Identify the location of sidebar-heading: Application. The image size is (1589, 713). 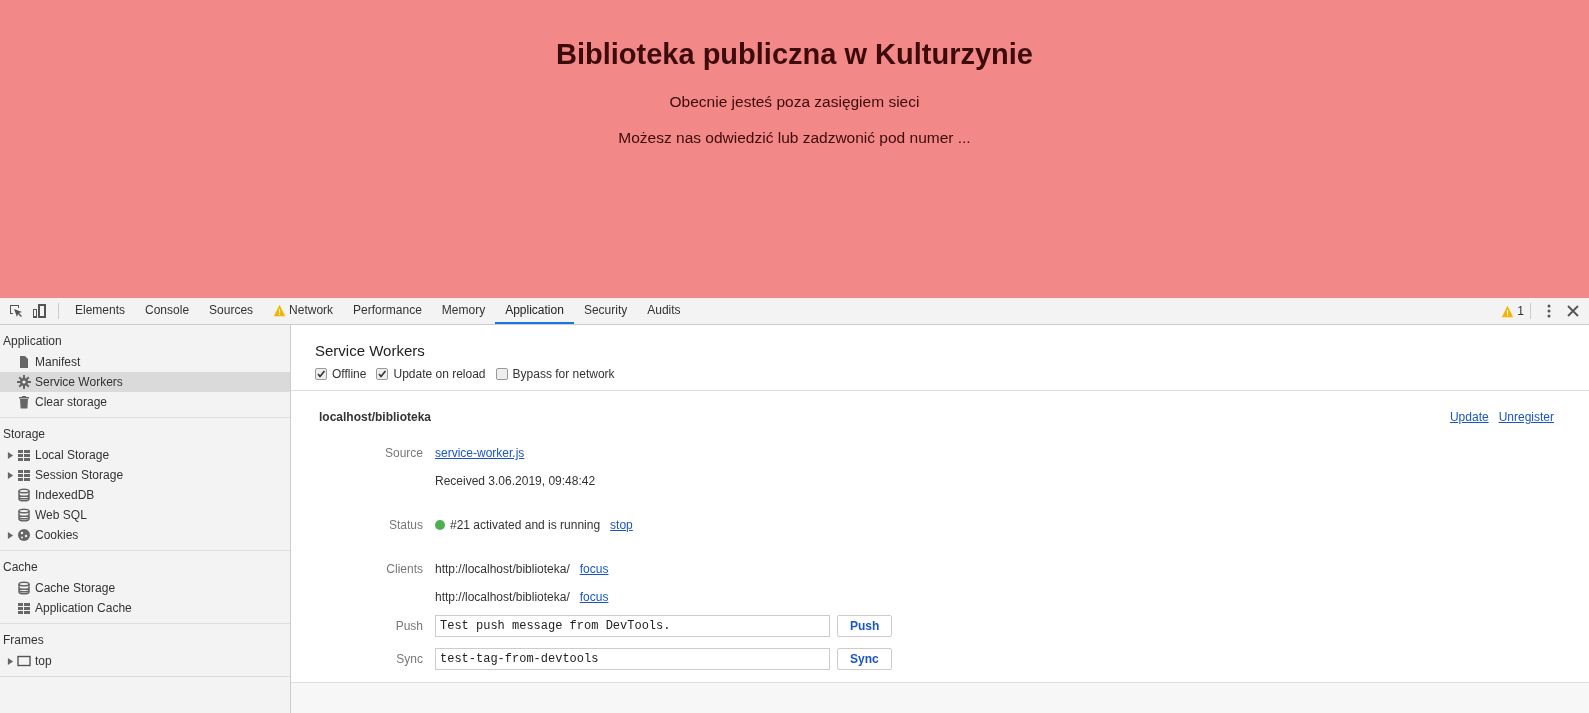
(32, 341).